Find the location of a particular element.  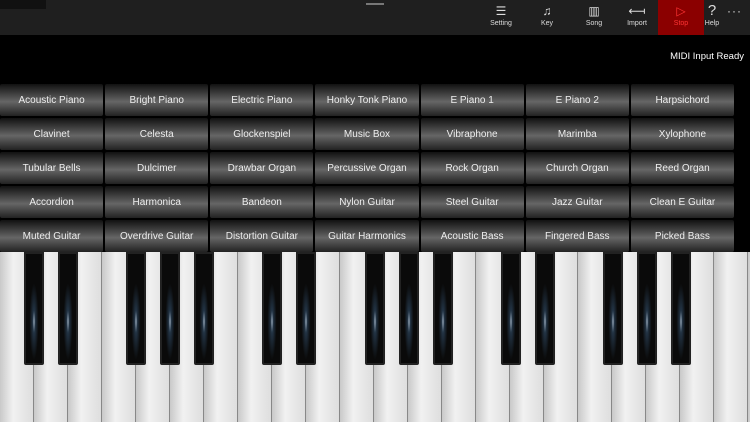

instrument-button: Picked Bass is located at coordinates (682, 236).